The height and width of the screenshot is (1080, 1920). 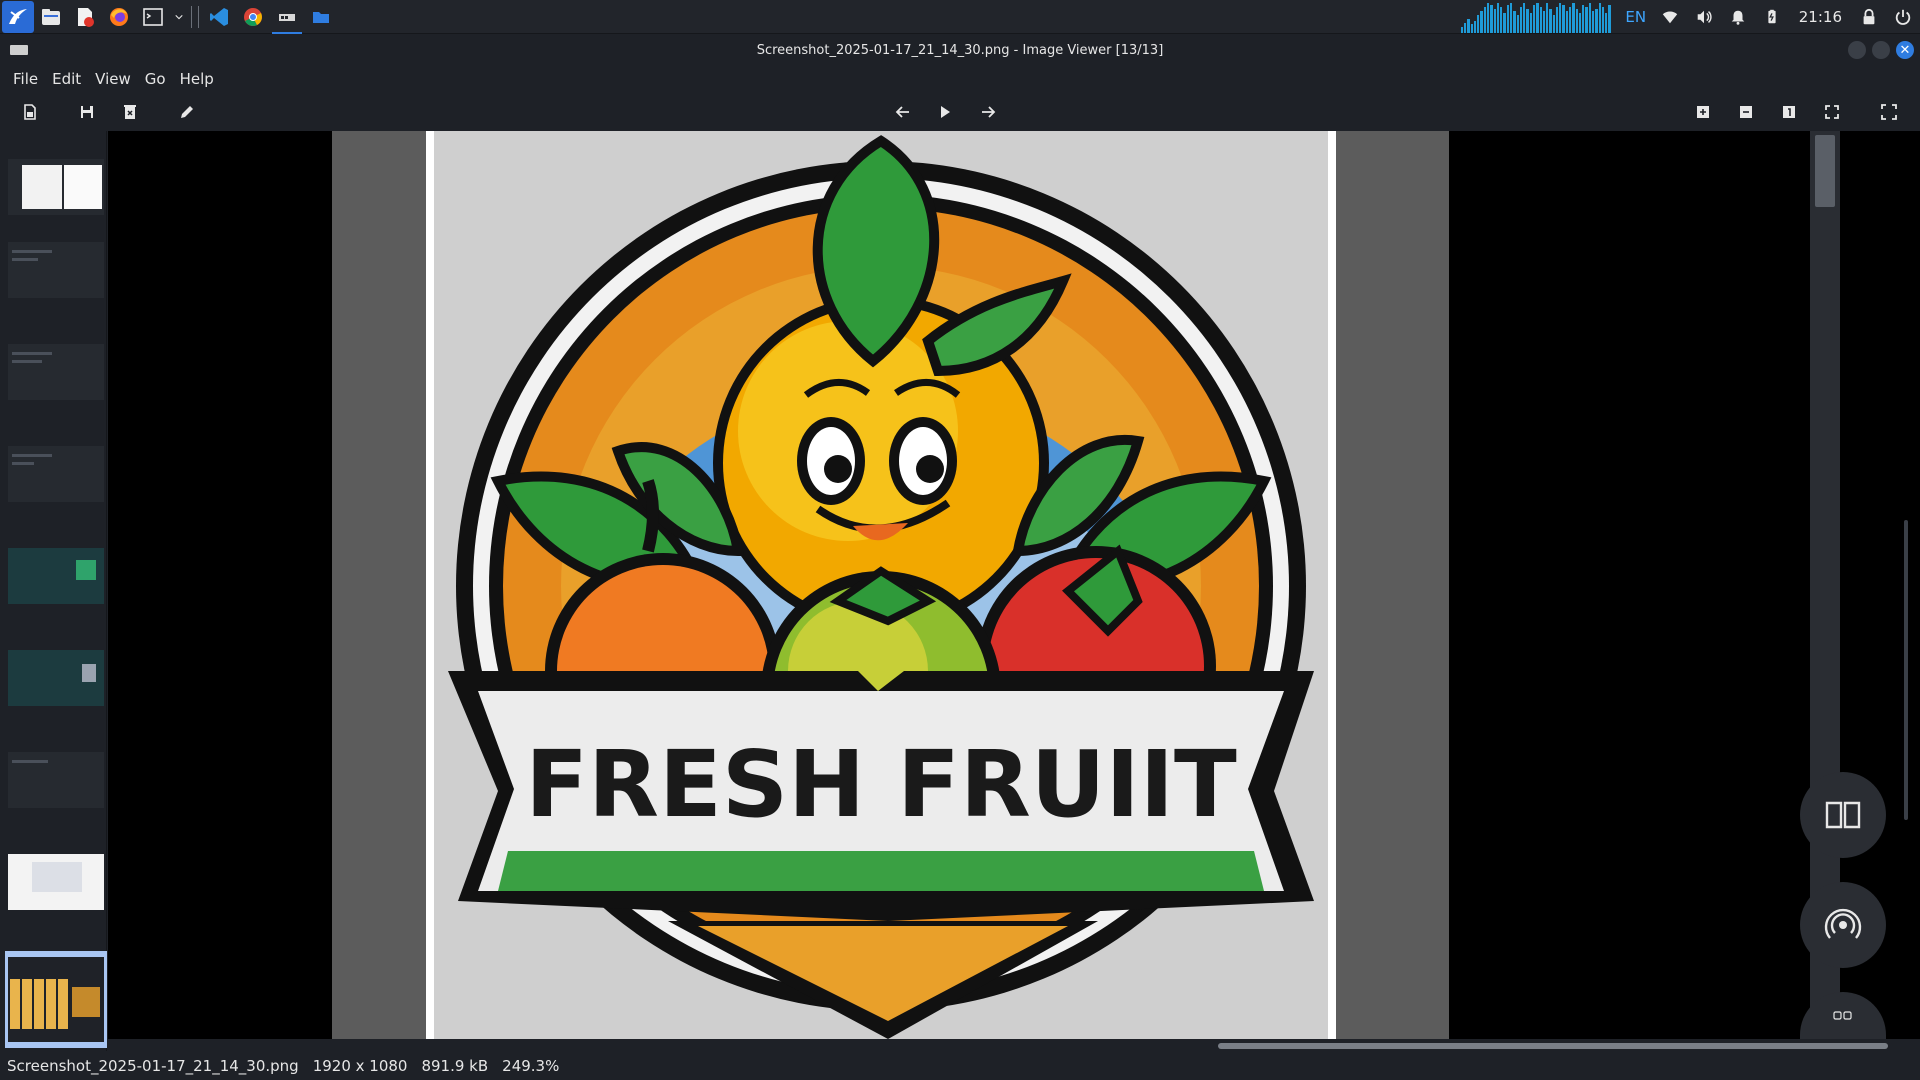 I want to click on zoom-out-button, so click(x=1746, y=112).